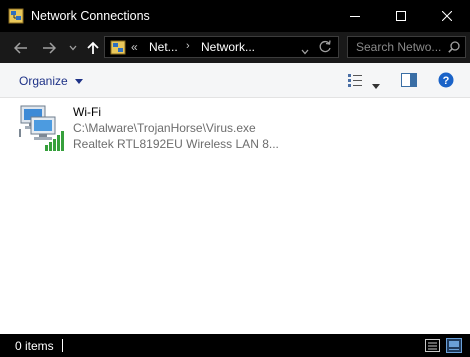  Describe the element at coordinates (34, 346) in the screenshot. I see `item-count: 0 items` at that location.